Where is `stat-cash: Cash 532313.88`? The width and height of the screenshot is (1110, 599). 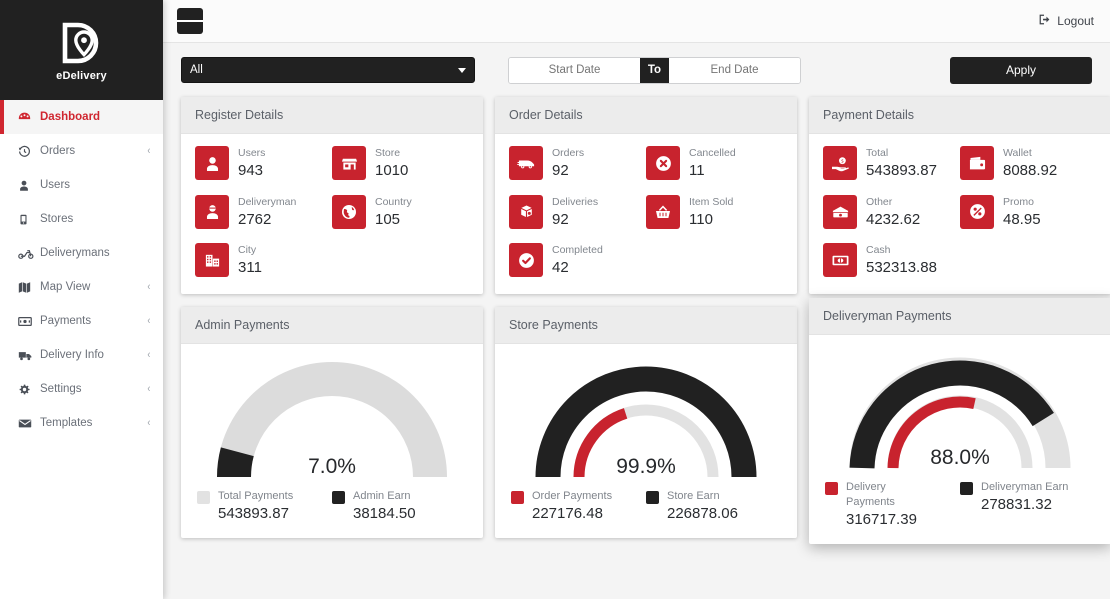 stat-cash: Cash 532313.88 is located at coordinates (891, 260).